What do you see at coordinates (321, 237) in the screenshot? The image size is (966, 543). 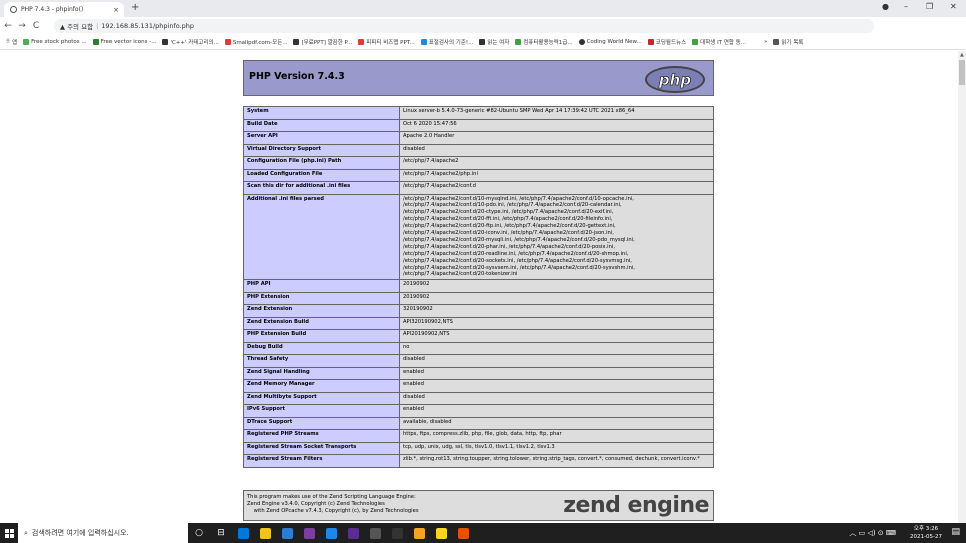 I see `setting-name: Additional .ini files parsed` at bounding box center [321, 237].